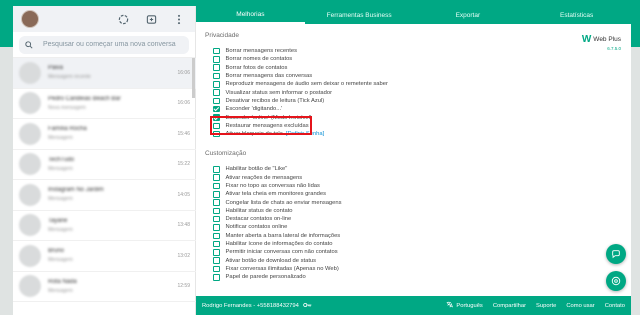 The height and width of the screenshot is (315, 640). Describe the element at coordinates (319, 306) in the screenshot. I see `footer-user: Rodrigo Fernandes - +558188432794` at that location.